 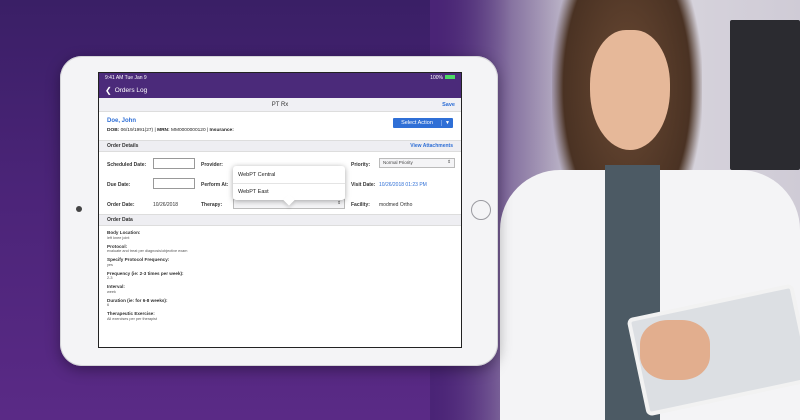 What do you see at coordinates (116, 286) in the screenshot?
I see `order-data-field-label: Interval:` at bounding box center [116, 286].